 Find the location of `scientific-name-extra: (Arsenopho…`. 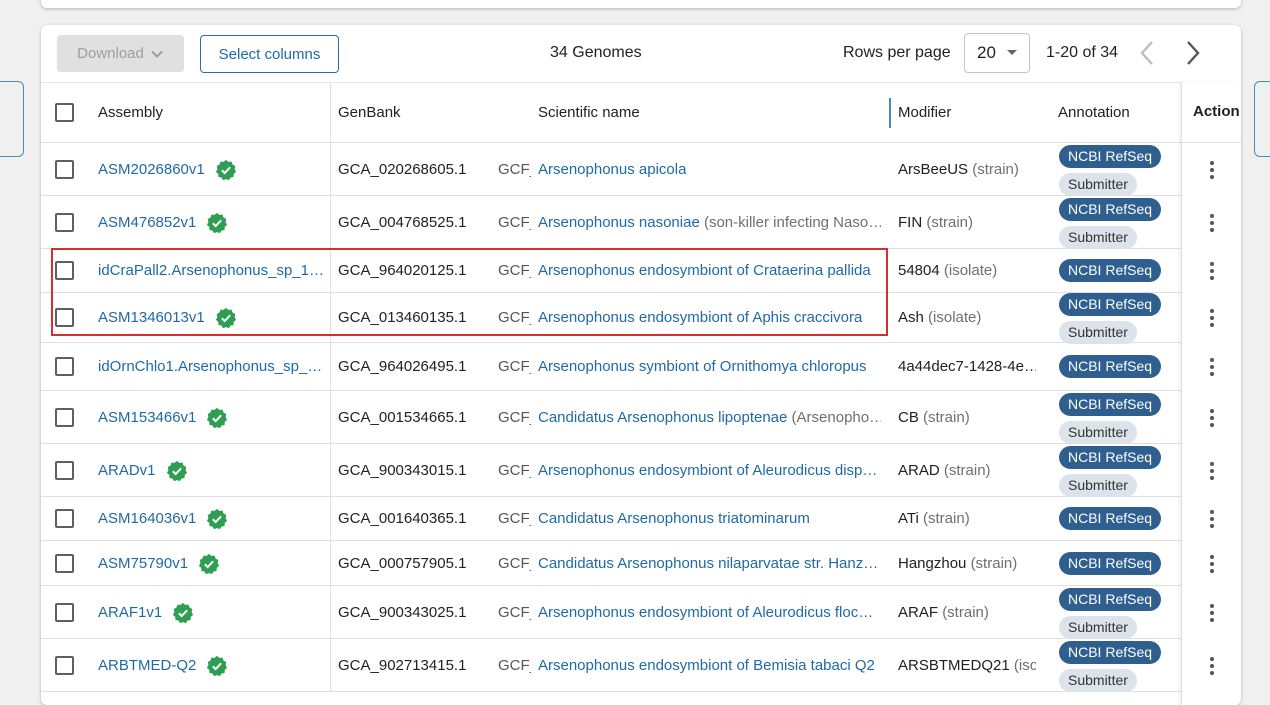

scientific-name-extra: (Arsenopho… is located at coordinates (836, 417).